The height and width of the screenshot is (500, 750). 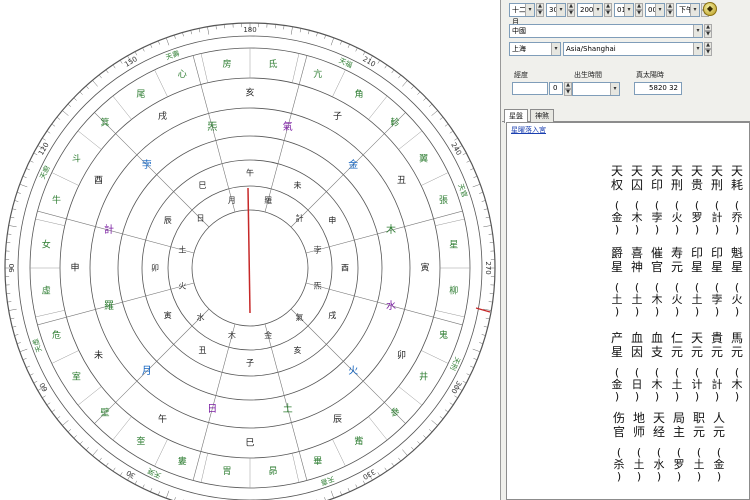 I want to click on minute-spinner: ▲ ▼, so click(x=670, y=10).